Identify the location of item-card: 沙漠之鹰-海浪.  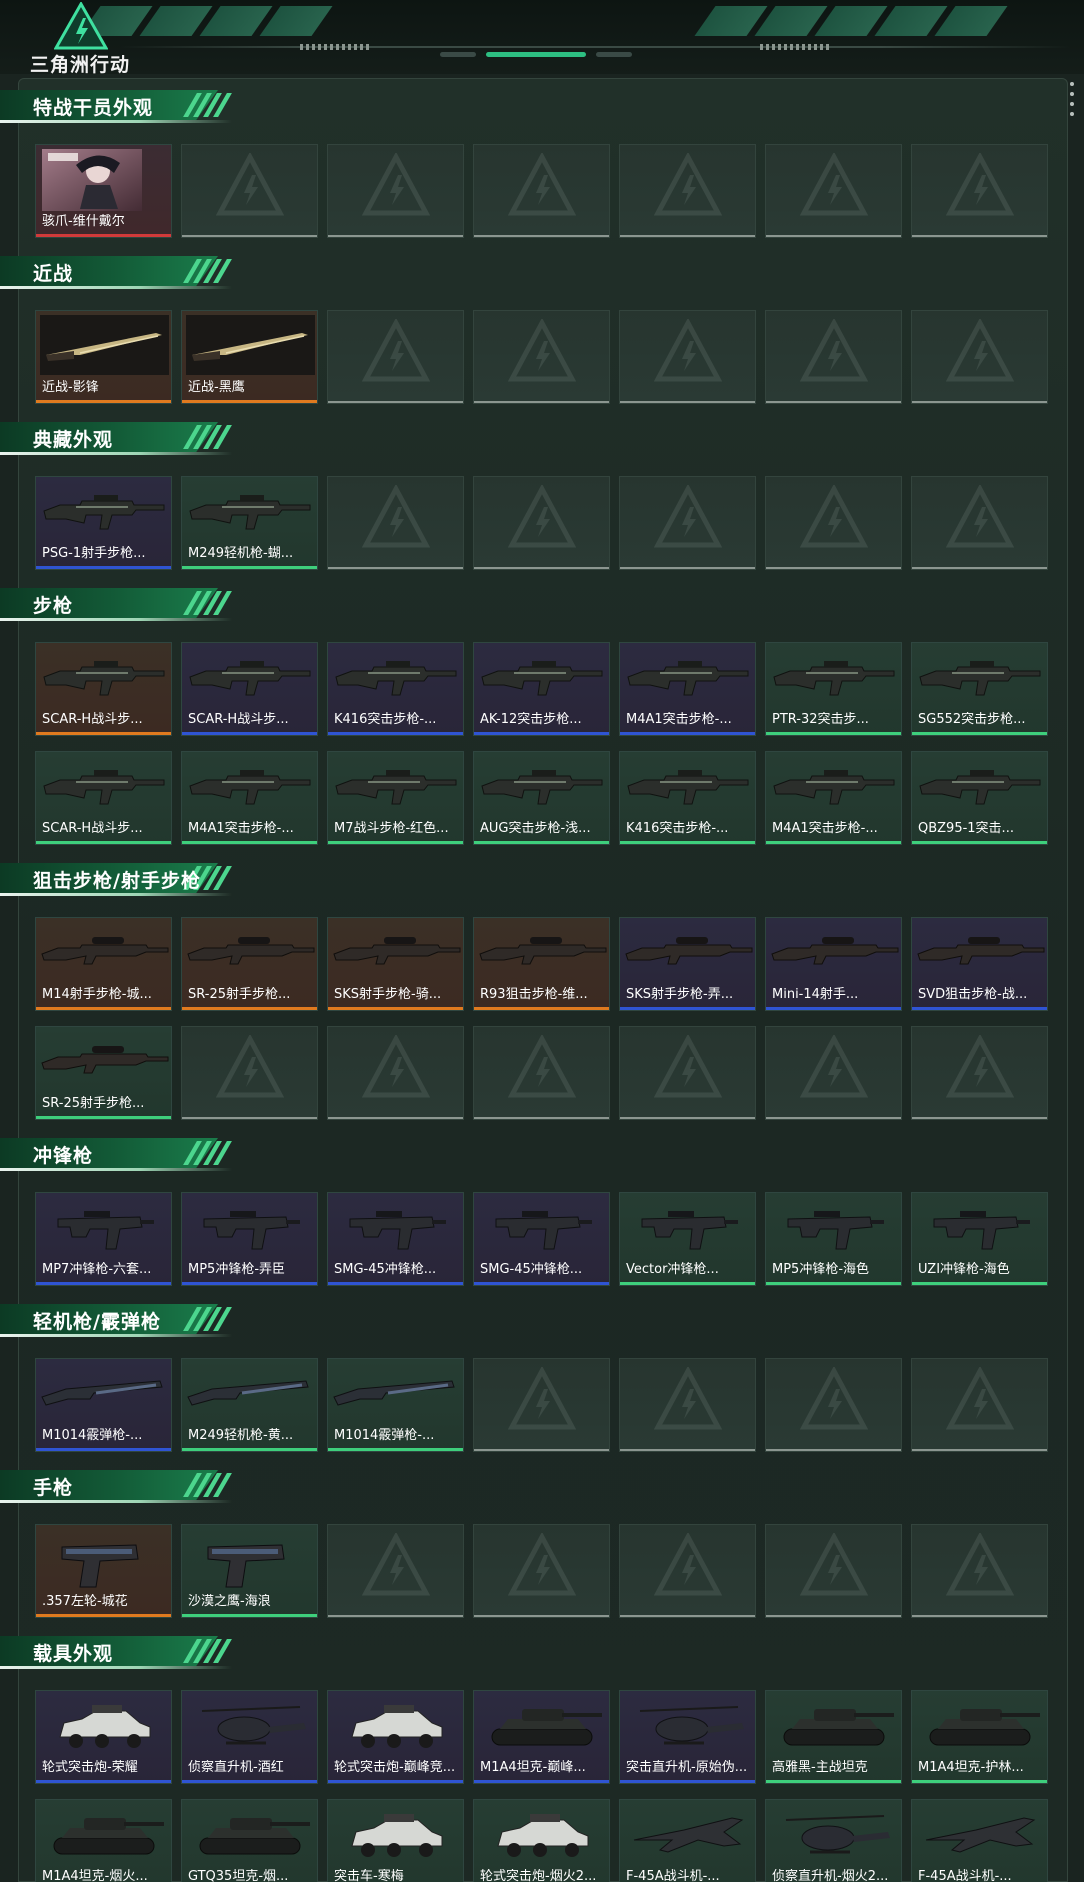
(249, 1571).